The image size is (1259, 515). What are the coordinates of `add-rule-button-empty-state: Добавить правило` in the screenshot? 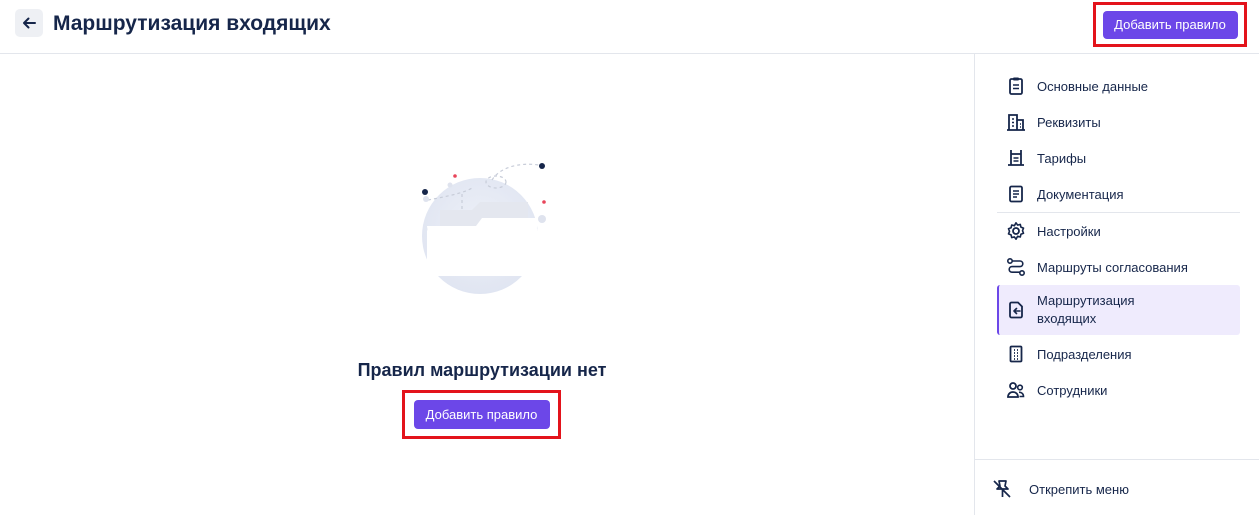 It's located at (481, 414).